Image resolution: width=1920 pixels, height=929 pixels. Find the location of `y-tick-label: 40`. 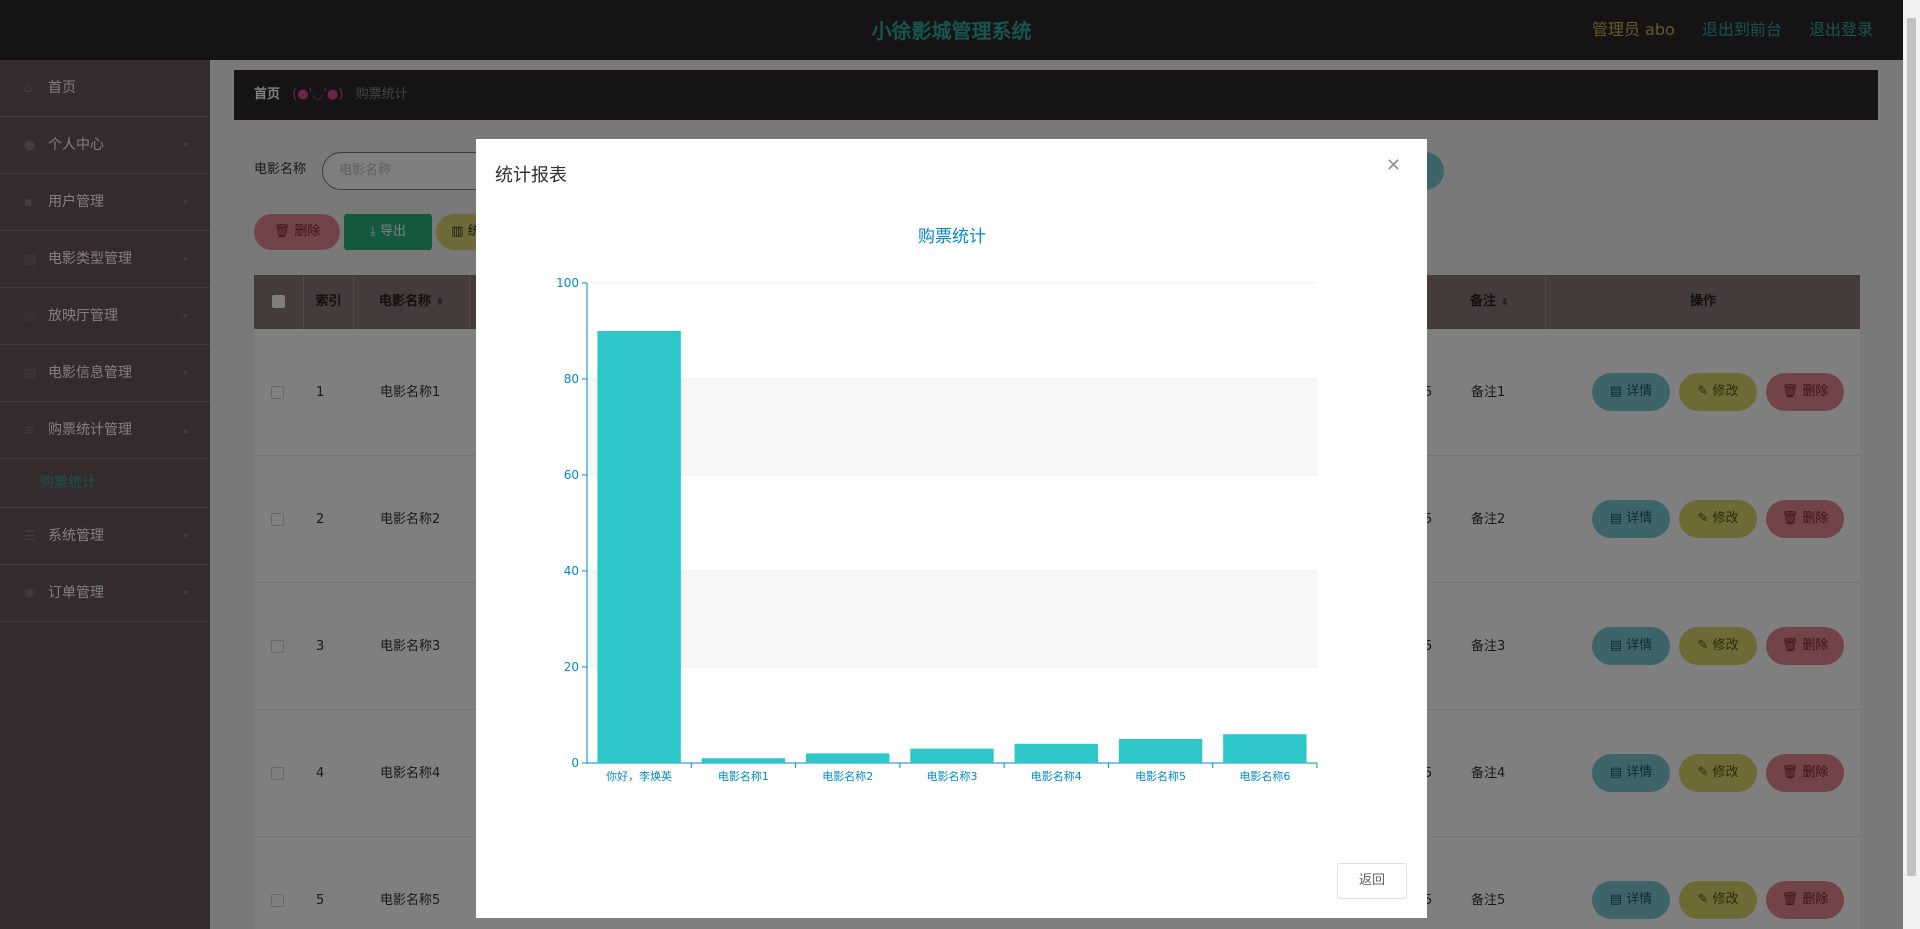

y-tick-label: 40 is located at coordinates (571, 571).